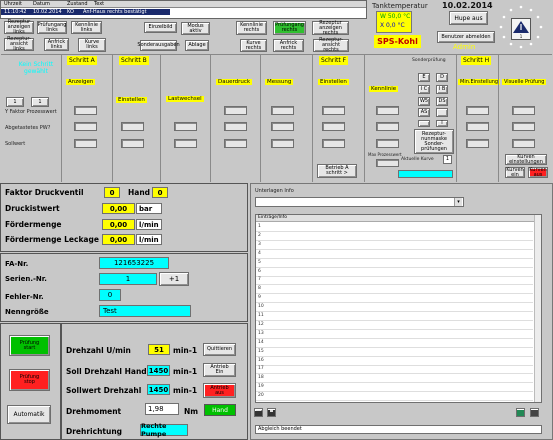  I want to click on list-item: 3, so click(259, 244).